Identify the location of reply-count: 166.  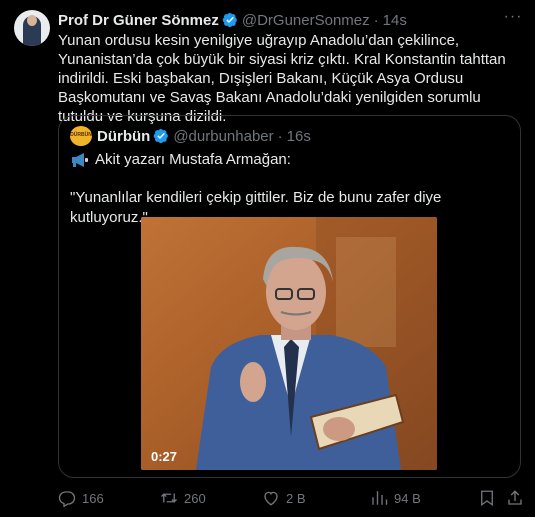
(93, 498).